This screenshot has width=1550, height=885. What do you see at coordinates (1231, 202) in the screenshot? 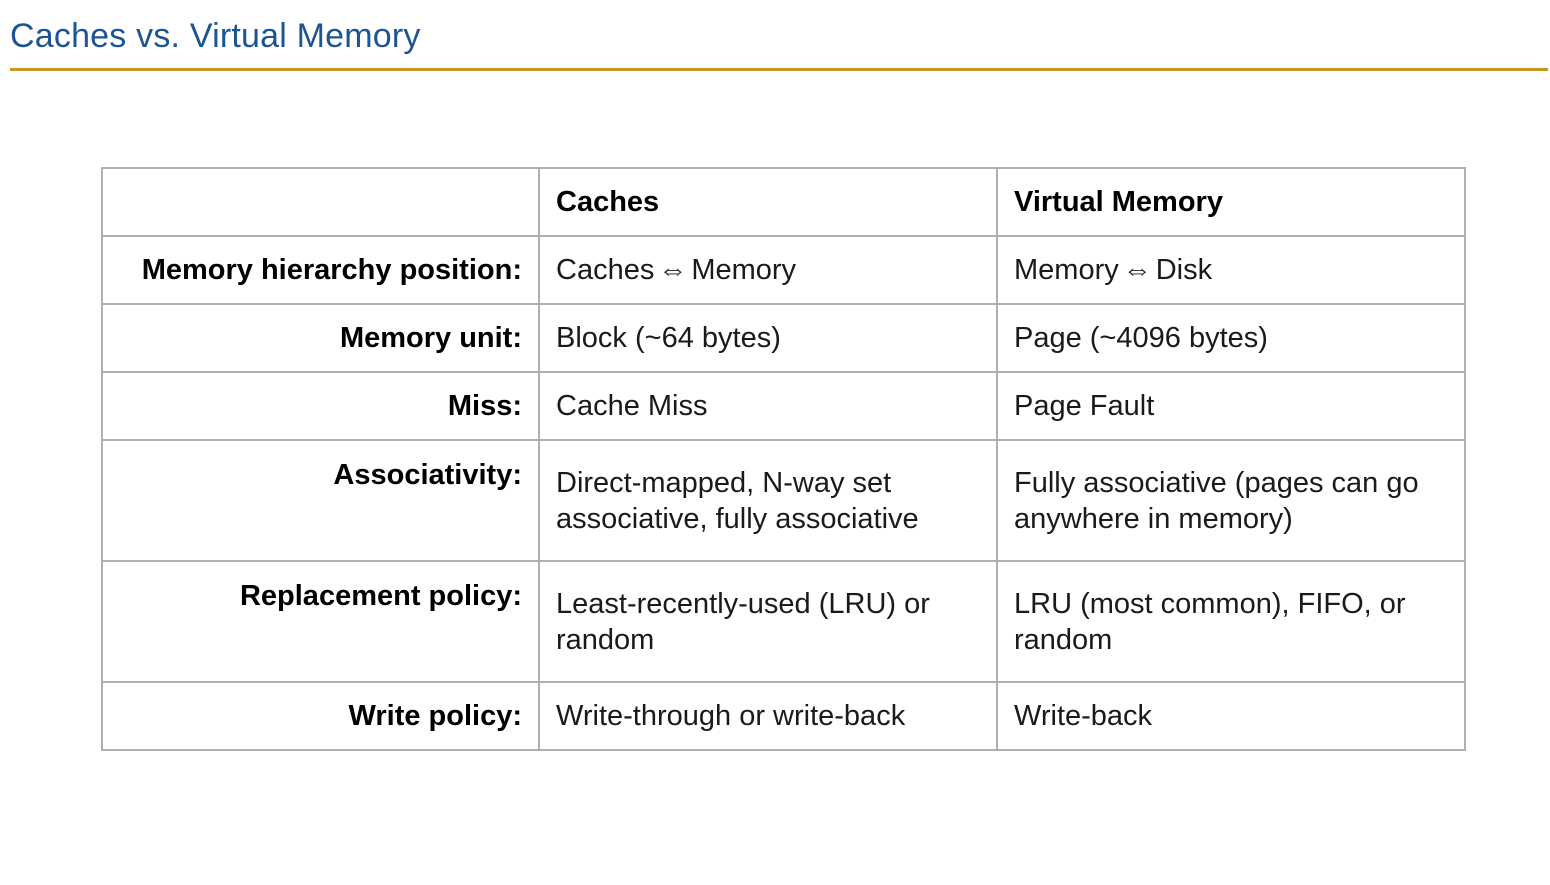
I see `column-header-virtual-memory: Virtual Memory` at bounding box center [1231, 202].